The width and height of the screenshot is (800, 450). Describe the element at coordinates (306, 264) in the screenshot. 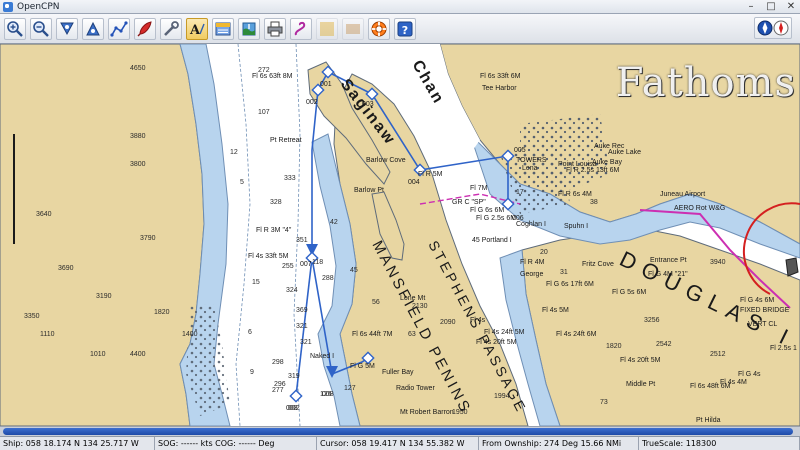

I see `waypoint-label: 007` at that location.